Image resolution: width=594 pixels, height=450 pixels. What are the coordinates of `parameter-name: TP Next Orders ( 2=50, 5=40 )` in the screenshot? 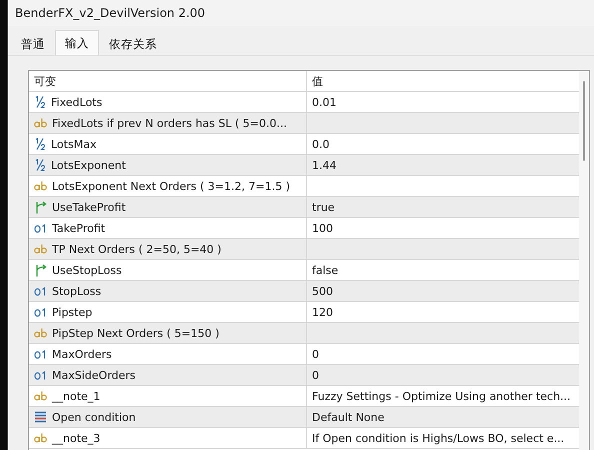 It's located at (137, 249).